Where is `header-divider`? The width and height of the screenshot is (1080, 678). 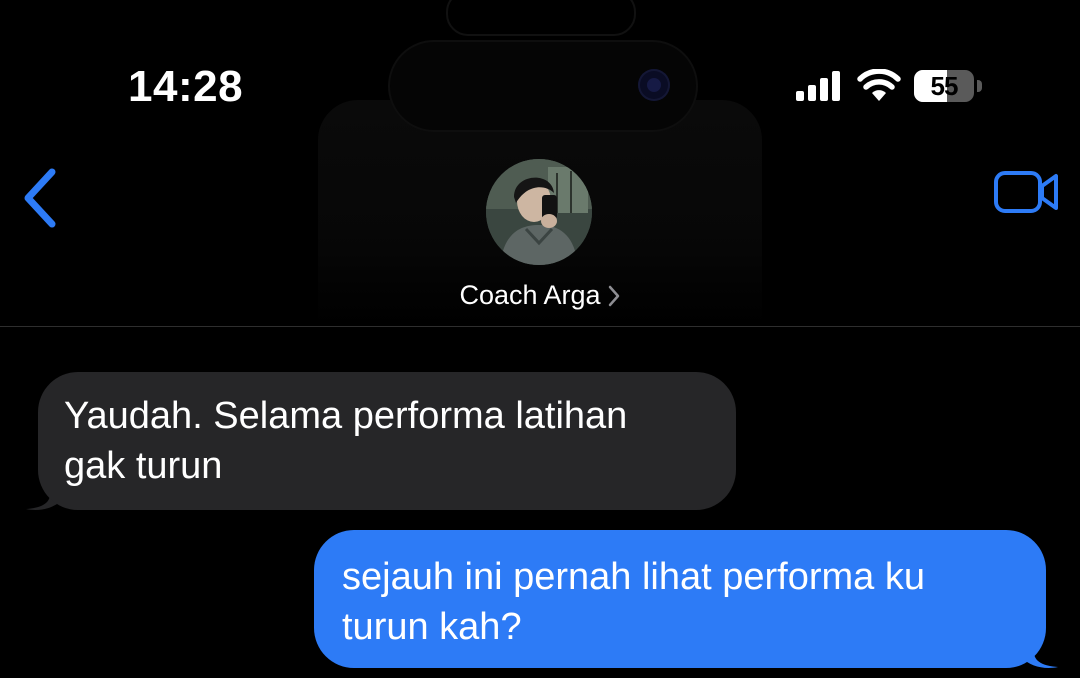 header-divider is located at coordinates (540, 326).